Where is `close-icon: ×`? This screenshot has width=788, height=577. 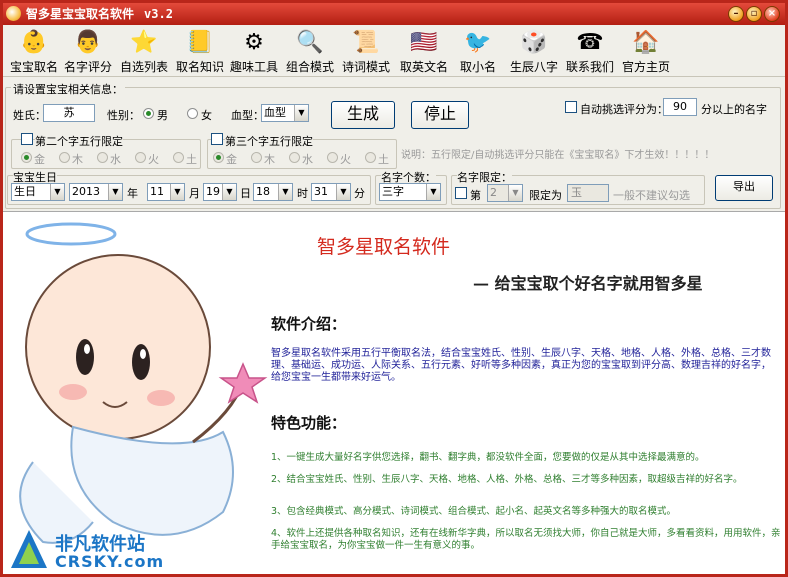
close-icon: × is located at coordinates (772, 14).